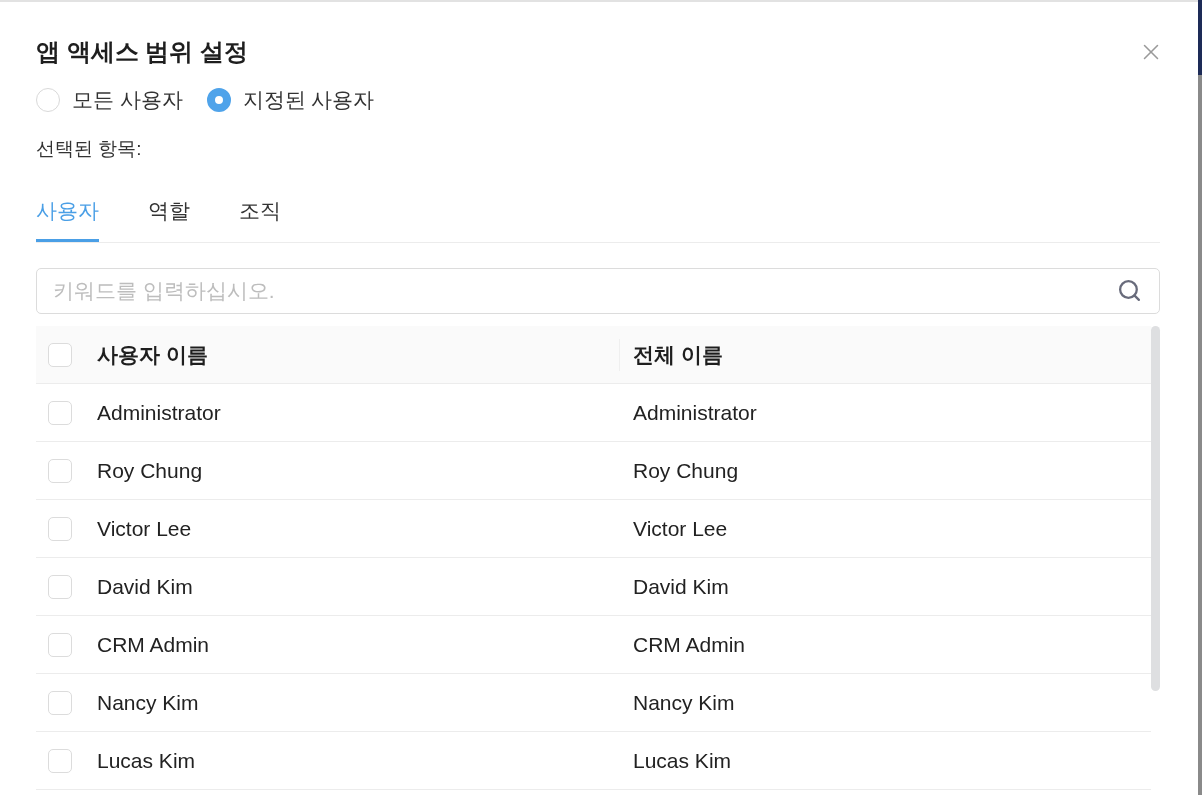 The height and width of the screenshot is (795, 1202). I want to click on tab: 조직, so click(260, 219).